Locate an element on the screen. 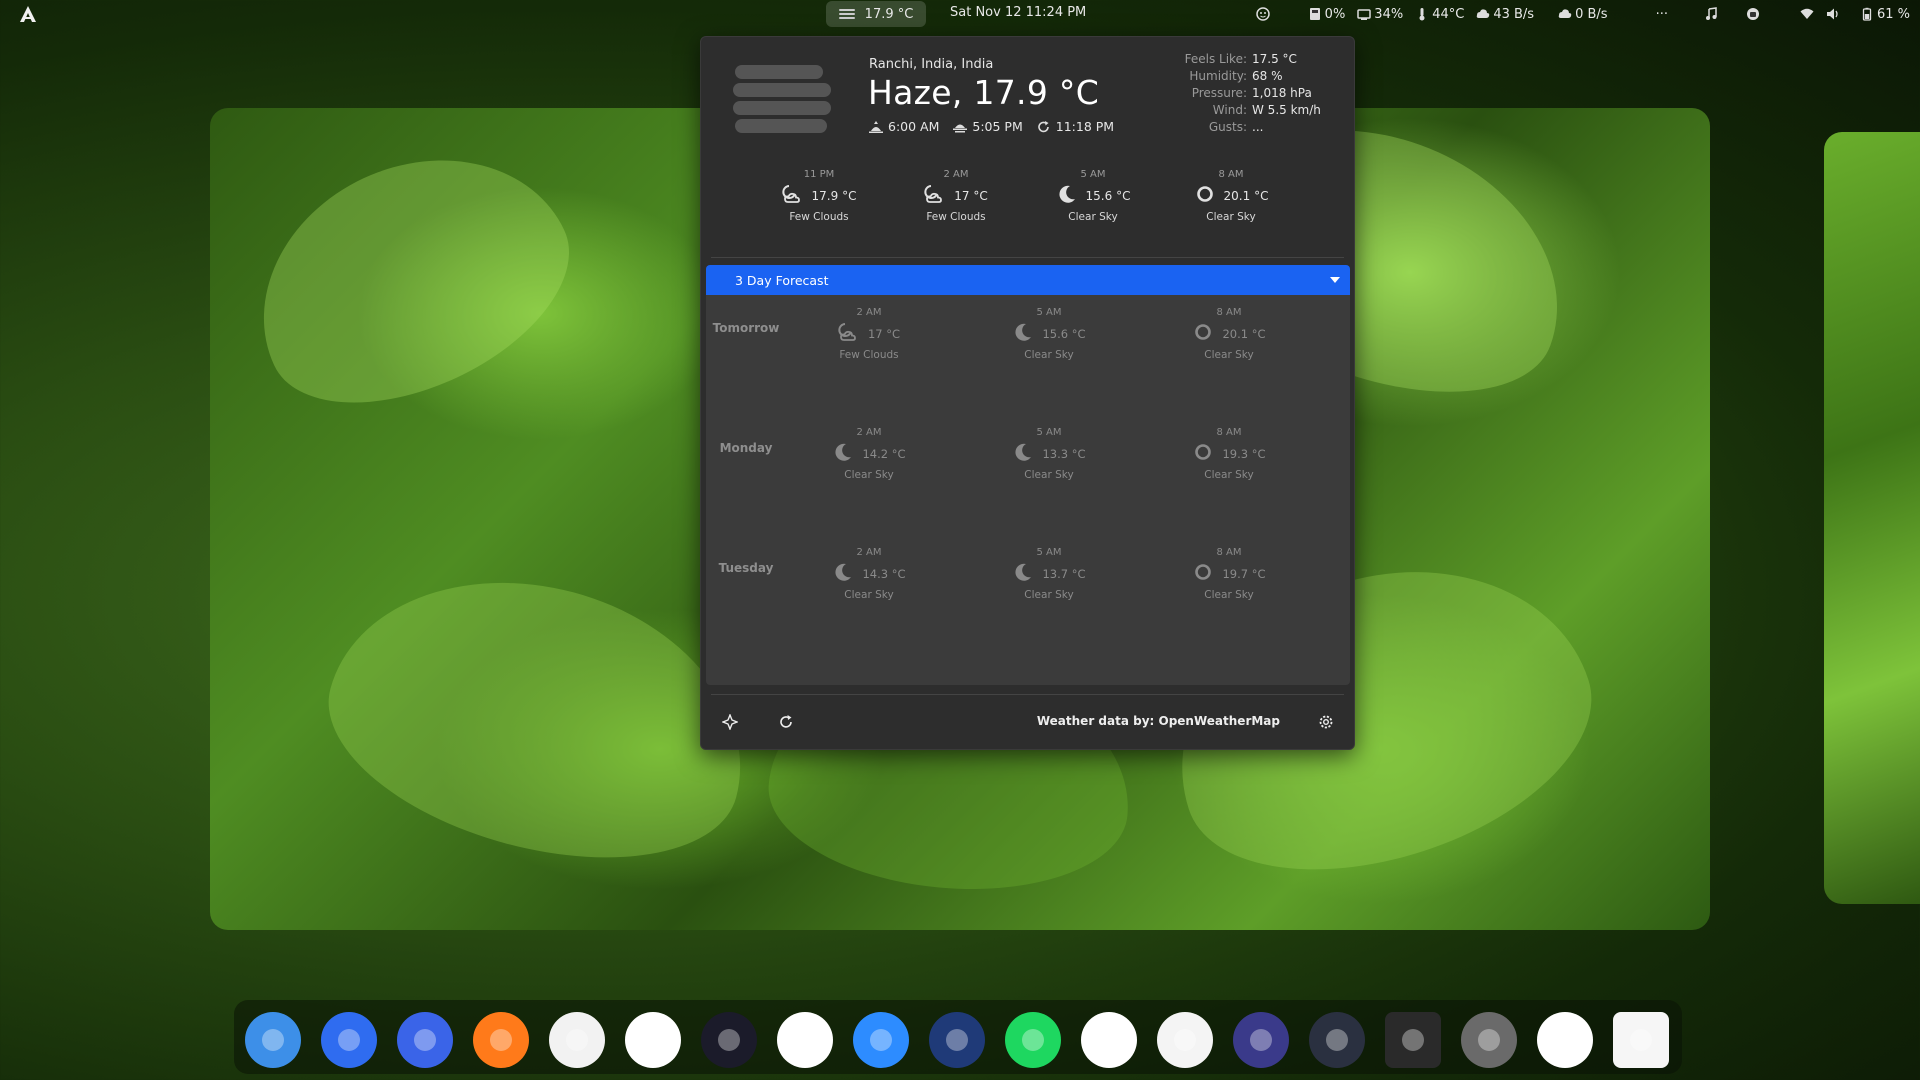  forecast-temp: 19.7 °C is located at coordinates (1244, 574).